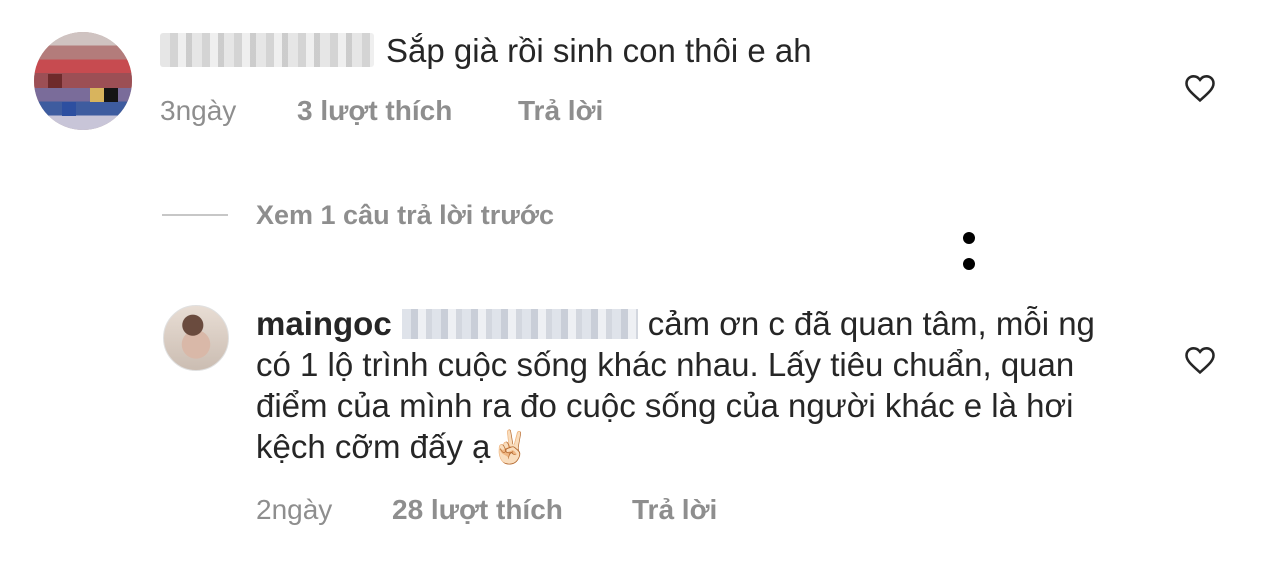  Describe the element at coordinates (817, 323) in the screenshot. I see `comment-text-line1: cảm ơn c đã quan tâm,` at that location.